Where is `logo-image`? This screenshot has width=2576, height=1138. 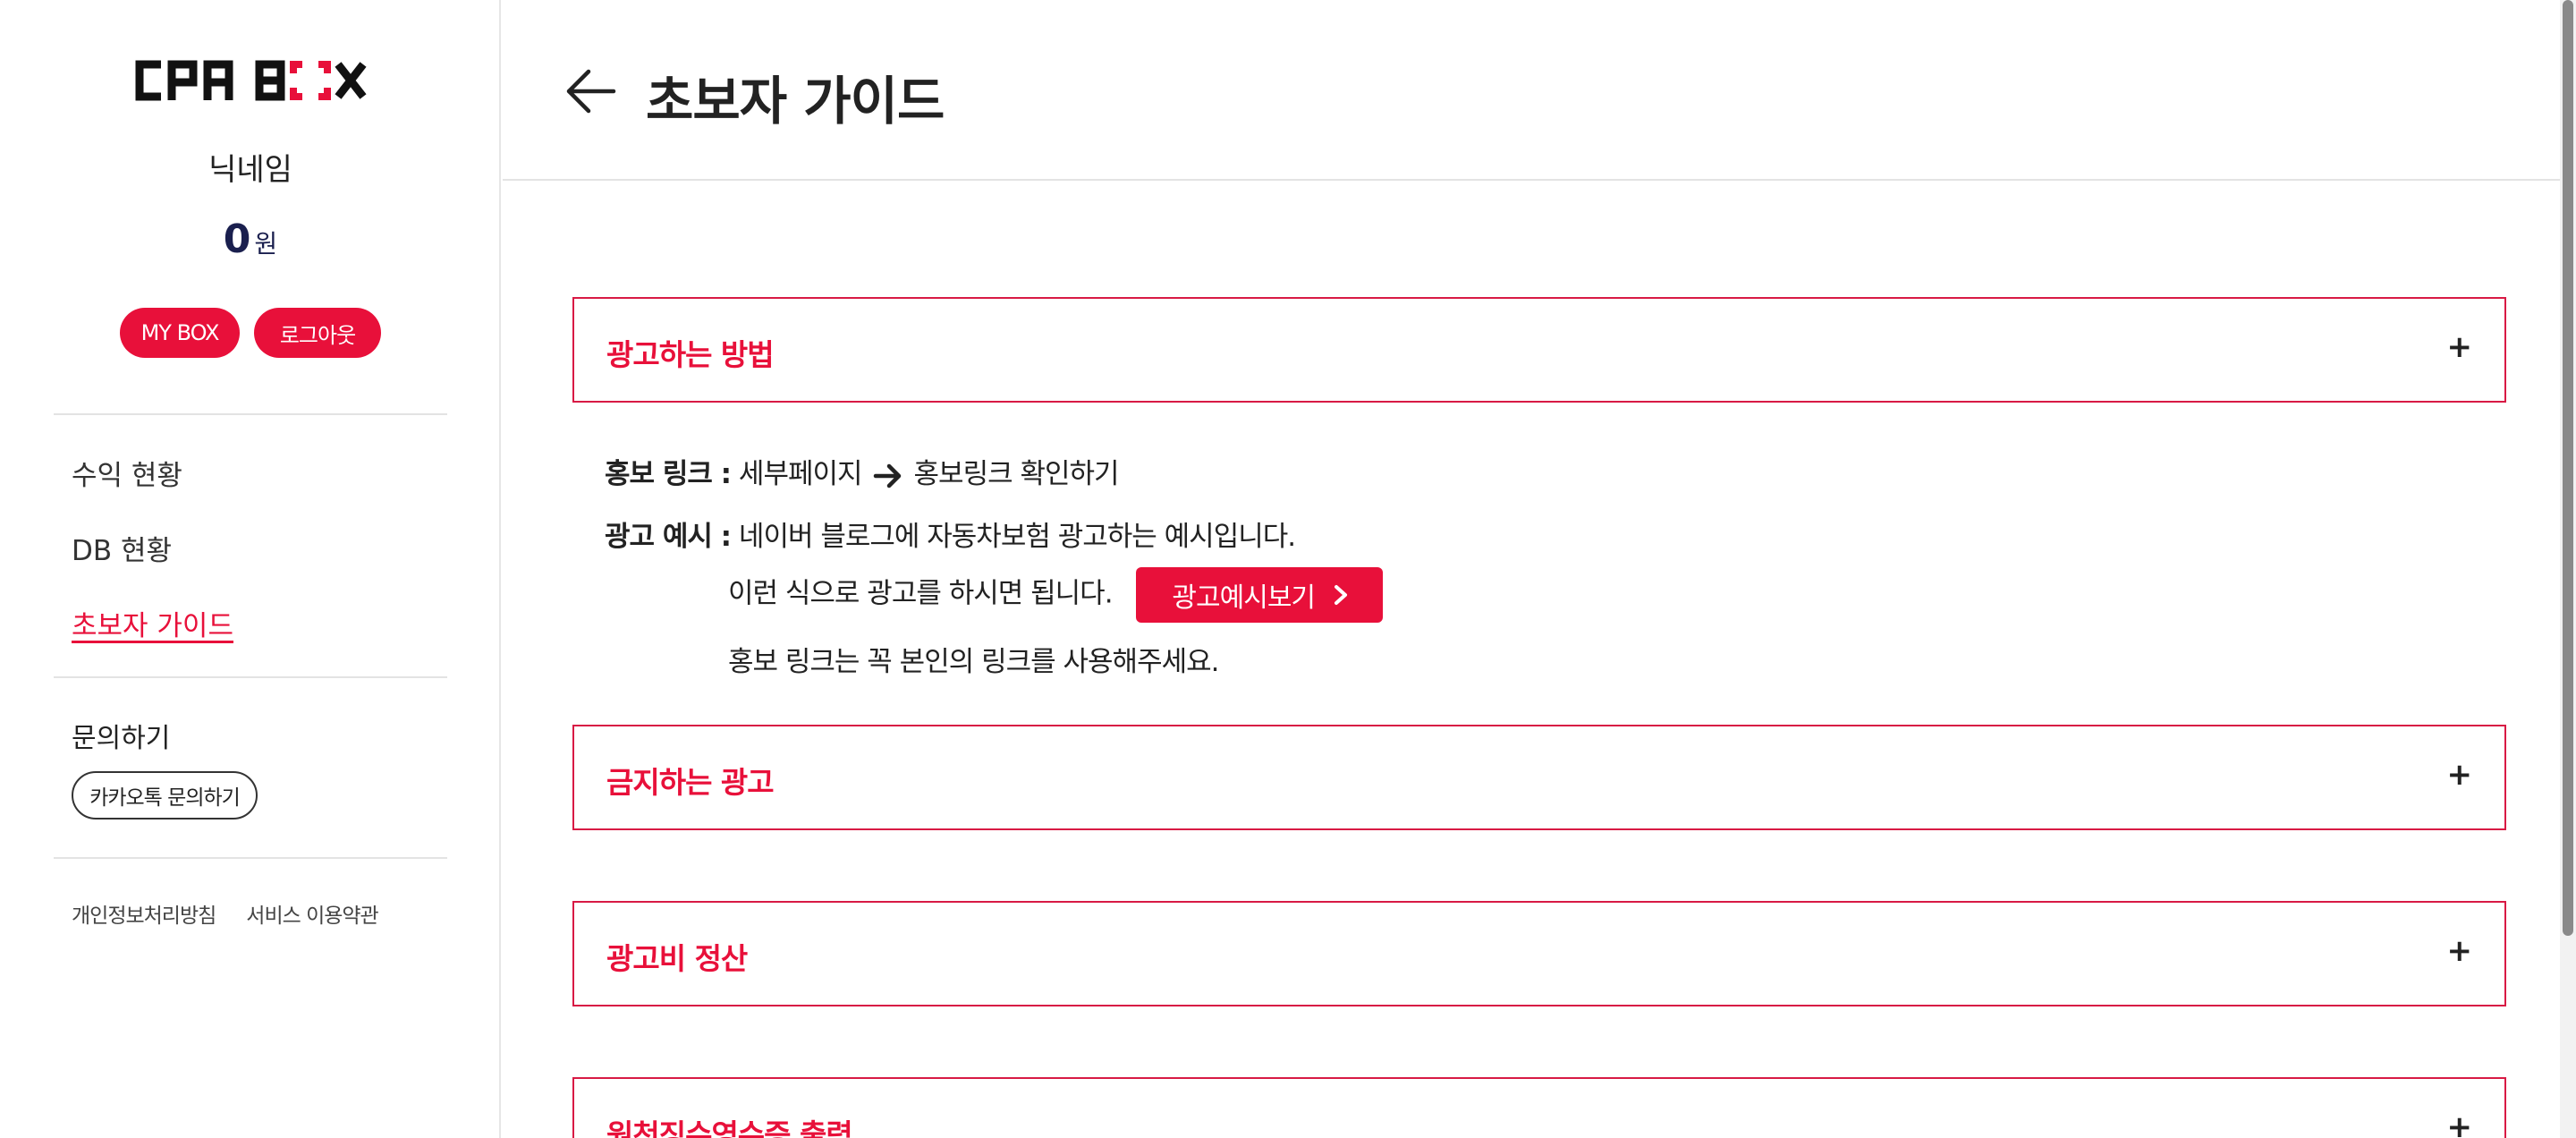
logo-image is located at coordinates (251, 80).